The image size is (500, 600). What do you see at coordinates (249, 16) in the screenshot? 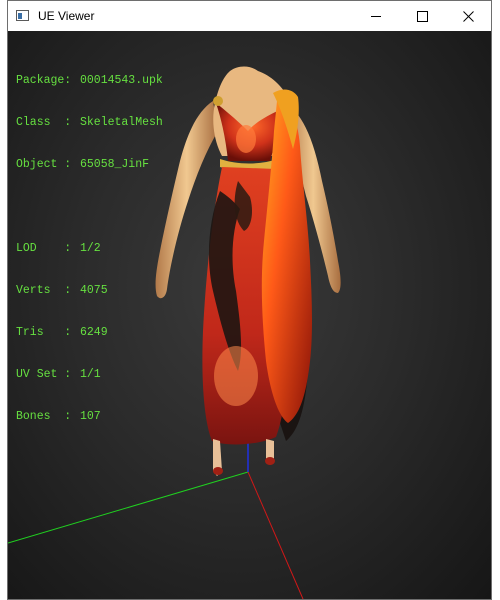
I see `title-bar: UE Viewer` at bounding box center [249, 16].